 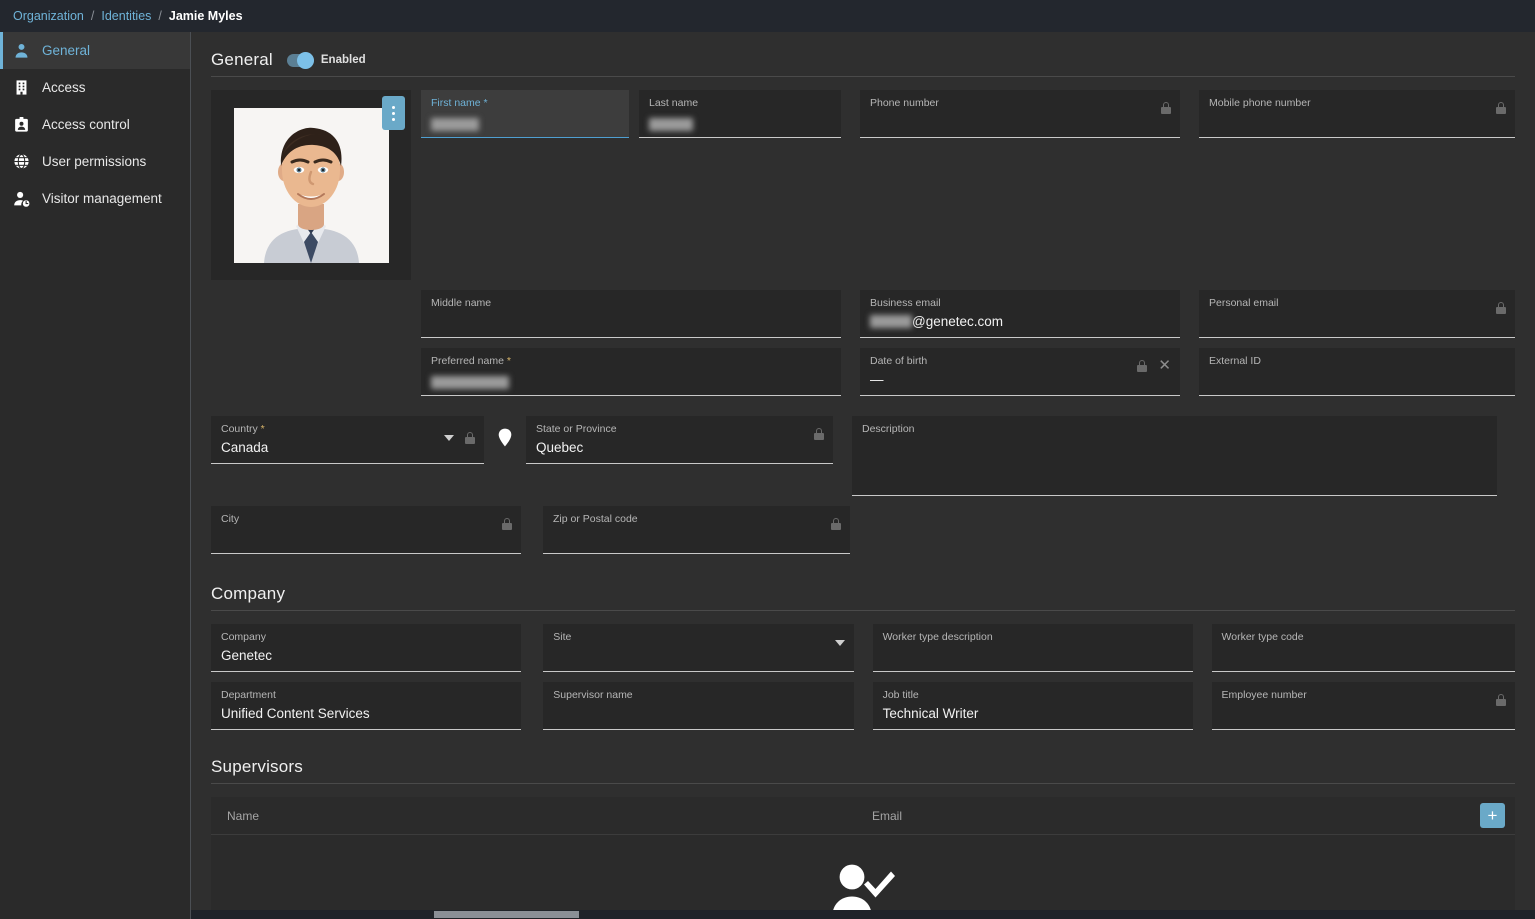 I want to click on middle-name-field: Middle name, so click(x=631, y=314).